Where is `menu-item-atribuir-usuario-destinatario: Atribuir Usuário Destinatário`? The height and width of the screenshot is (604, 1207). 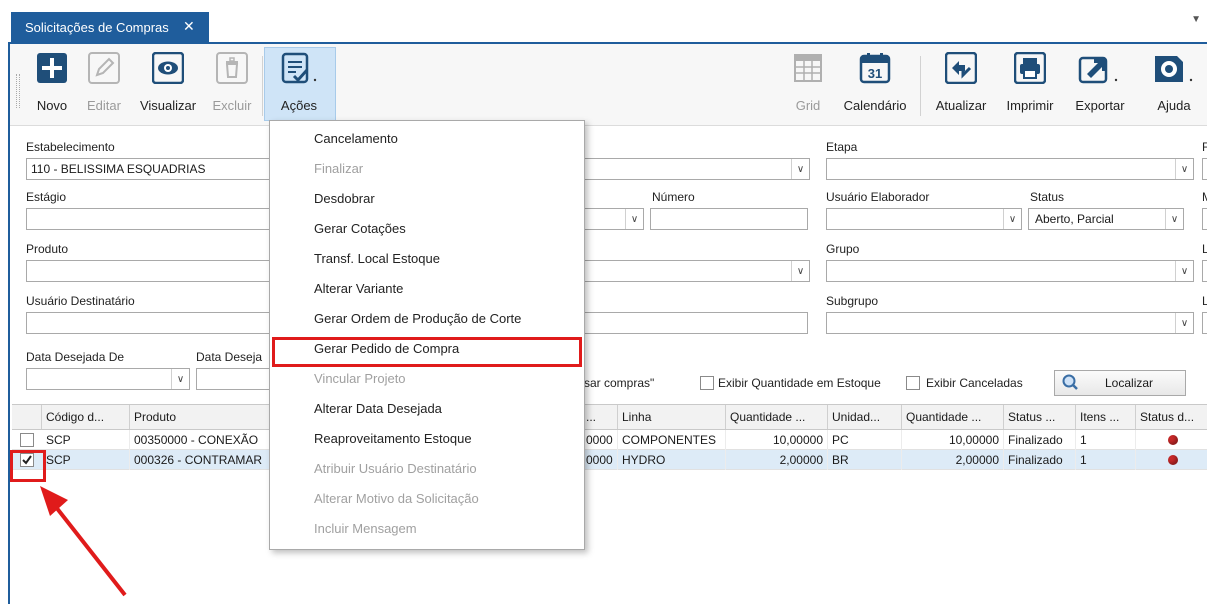
menu-item-atribuir-usuario-destinatario: Atribuir Usuário Destinatário is located at coordinates (428, 468).